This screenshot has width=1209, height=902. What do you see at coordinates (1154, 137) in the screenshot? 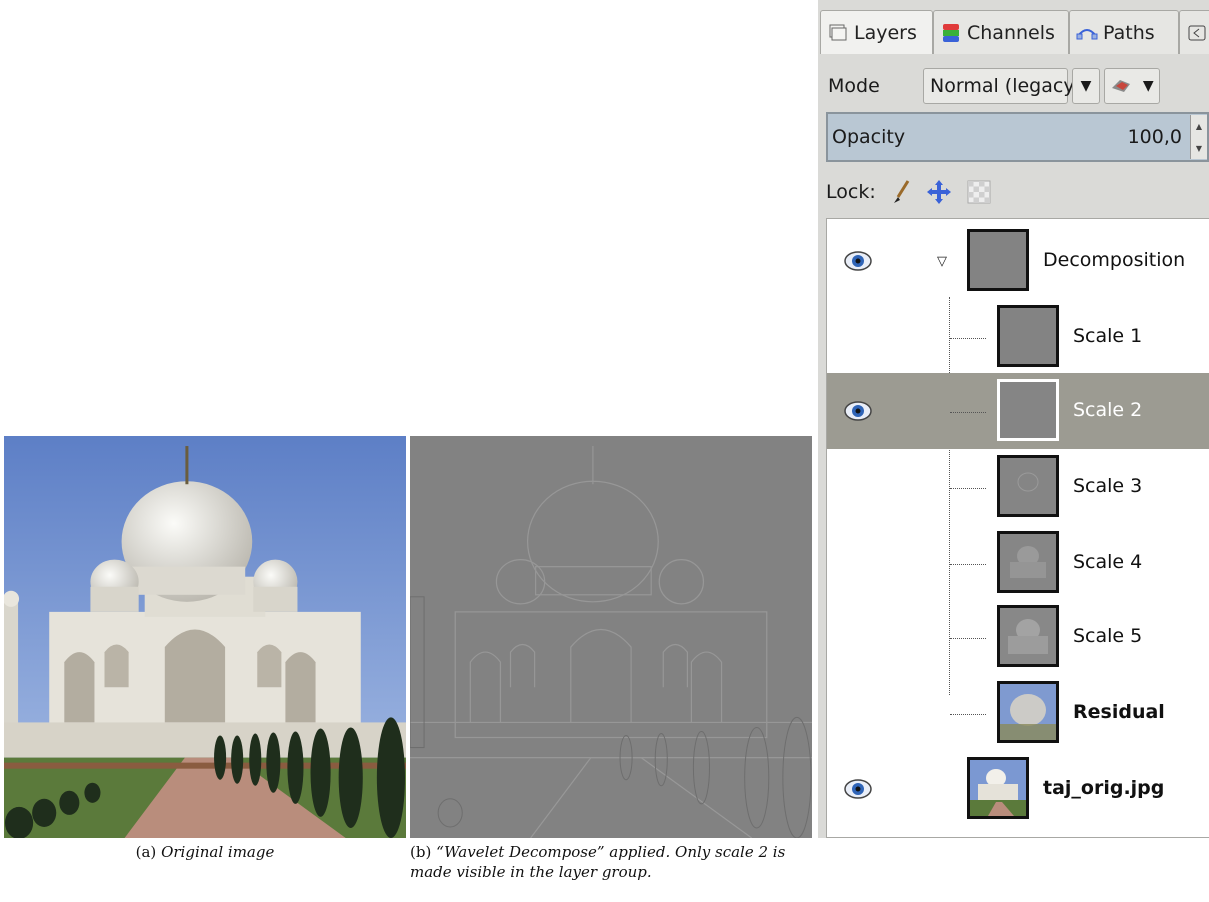
I see `opacity-value: 100,0` at bounding box center [1154, 137].